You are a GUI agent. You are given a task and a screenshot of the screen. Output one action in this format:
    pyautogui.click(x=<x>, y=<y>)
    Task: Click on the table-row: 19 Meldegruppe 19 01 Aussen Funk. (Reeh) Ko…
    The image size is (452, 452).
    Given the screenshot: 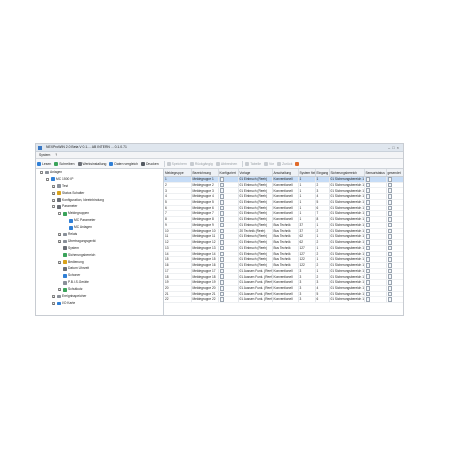 What is the action you would take?
    pyautogui.click(x=283, y=282)
    